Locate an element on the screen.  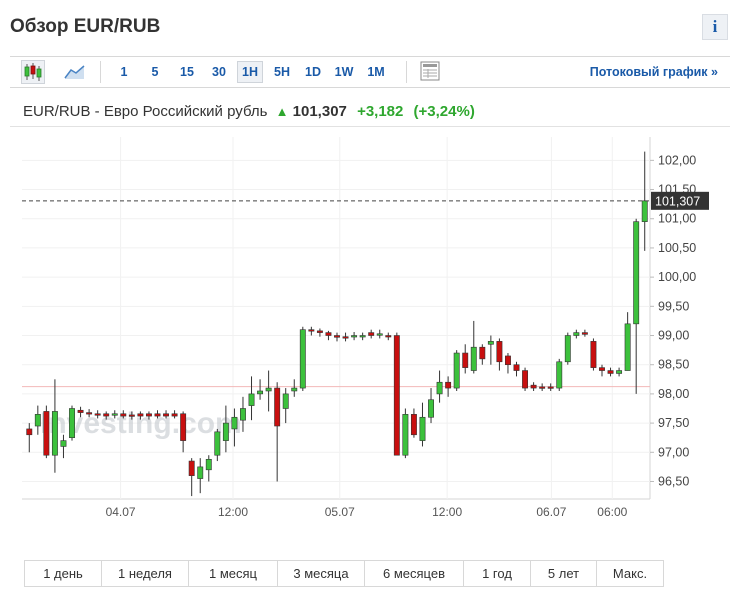
timeframe-1m: 1M is located at coordinates (376, 72).